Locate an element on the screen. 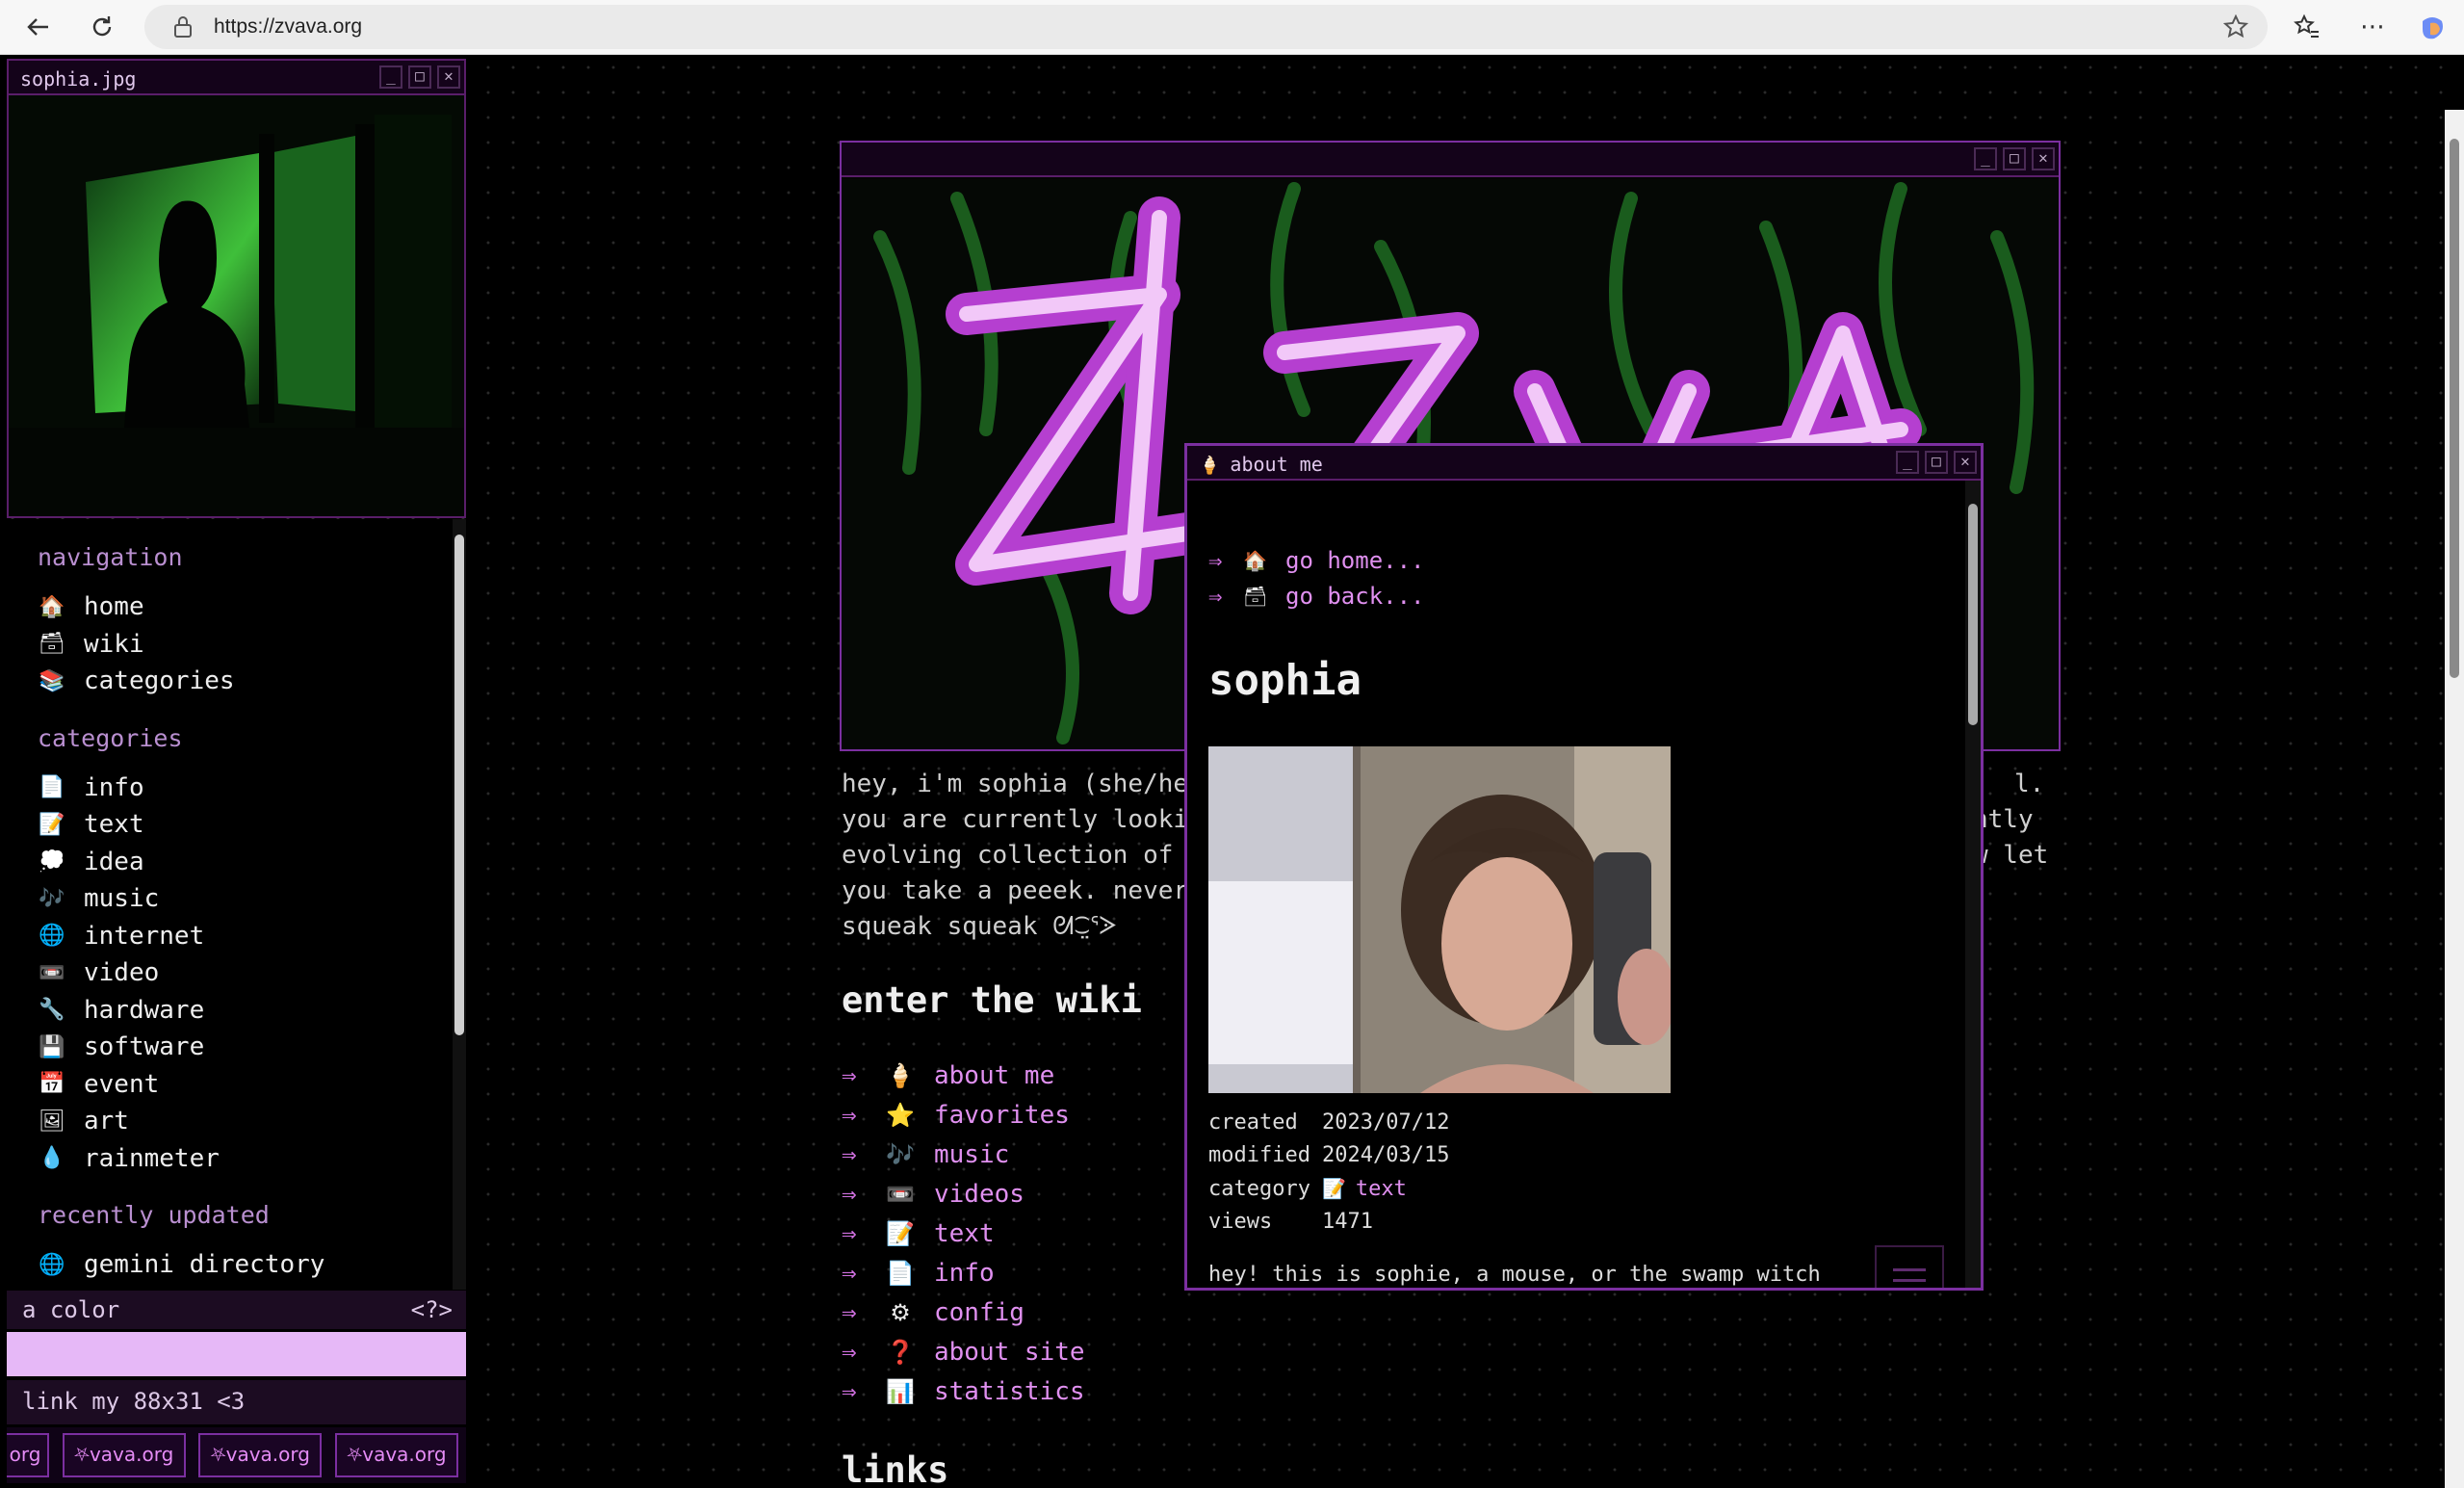  wiki-link-label: videos is located at coordinates (979, 1194).